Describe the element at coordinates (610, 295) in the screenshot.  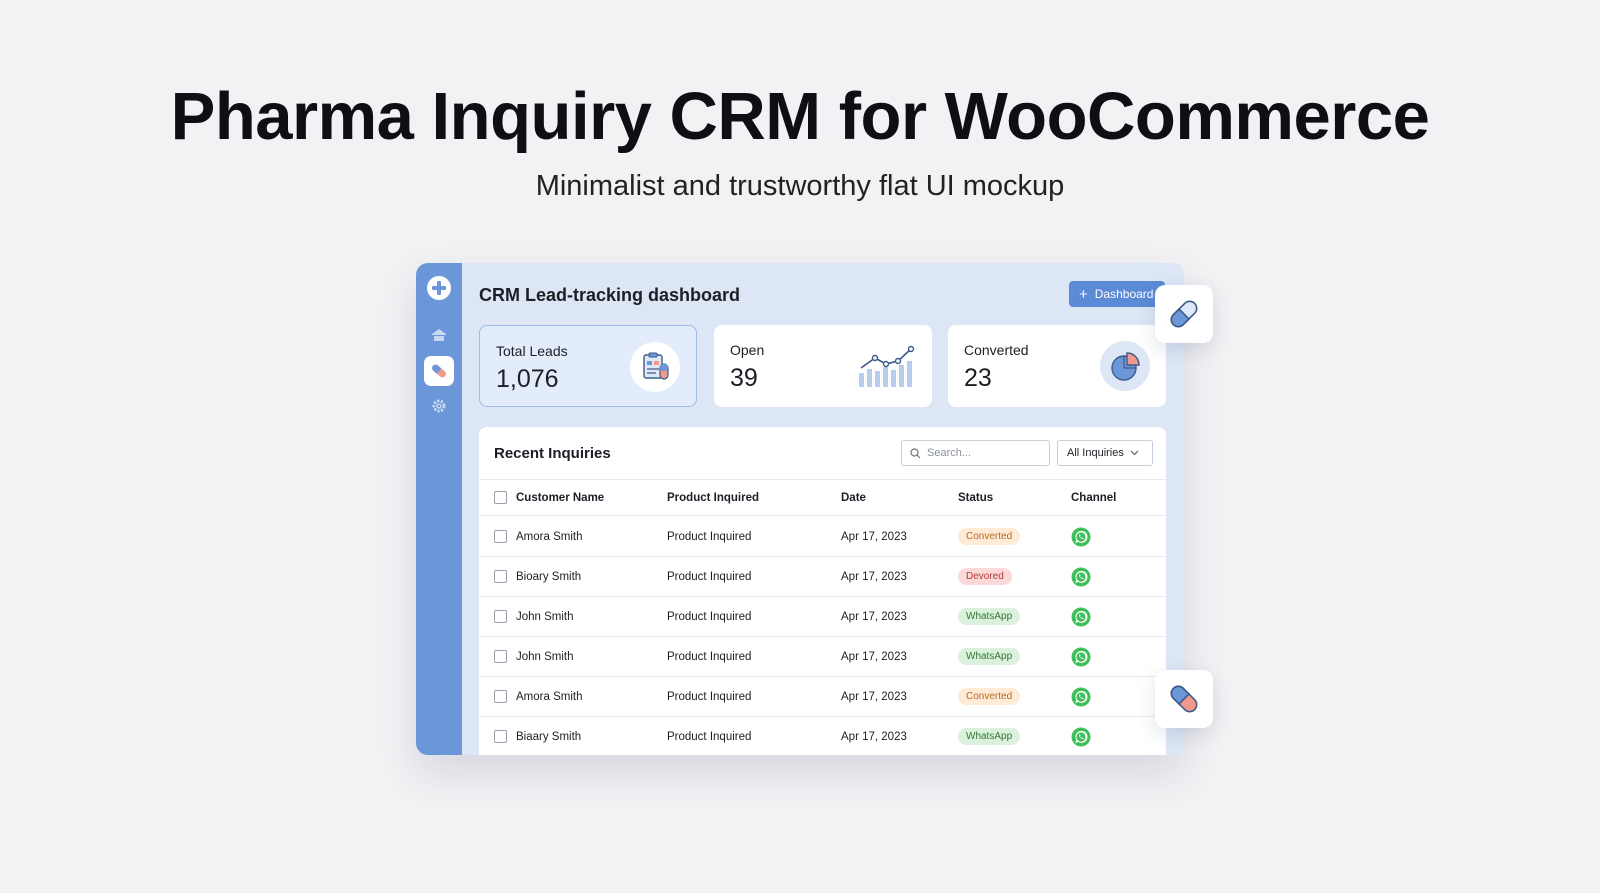
I see `page-title: CRM Lead-tracking dashboard` at that location.